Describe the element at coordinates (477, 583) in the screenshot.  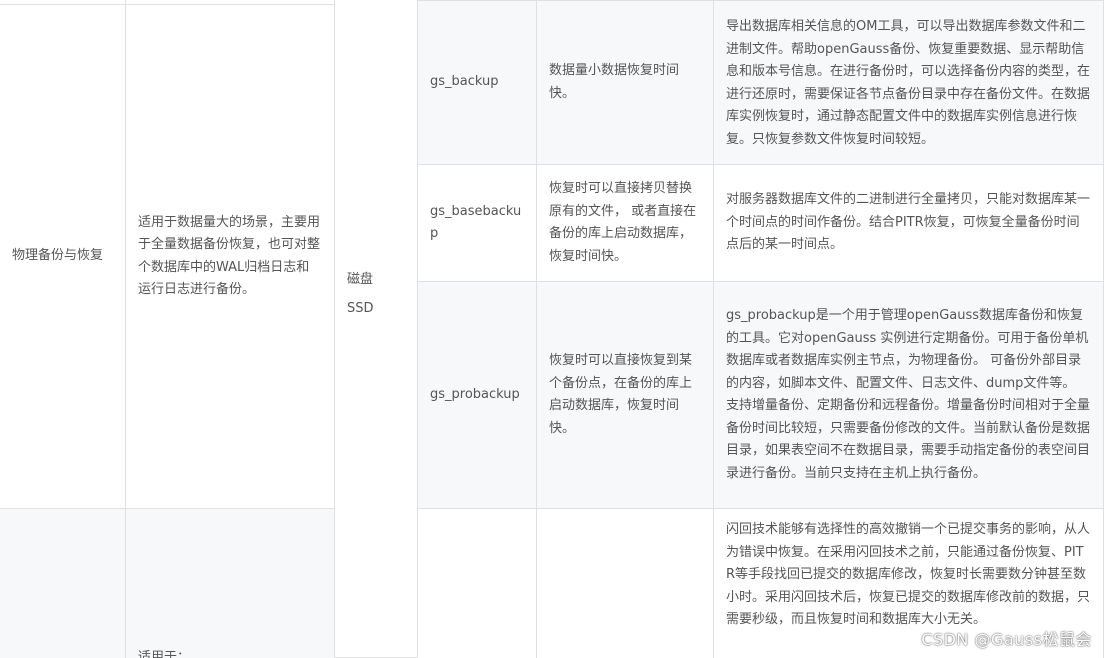
I see `group2-tool-cell` at that location.